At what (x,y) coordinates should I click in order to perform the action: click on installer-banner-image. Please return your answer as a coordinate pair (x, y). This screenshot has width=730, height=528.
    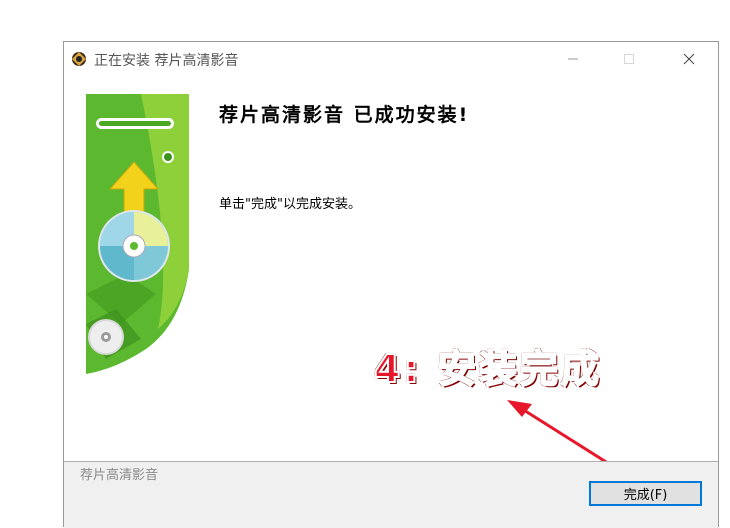
    Looking at the image, I should click on (137, 247).